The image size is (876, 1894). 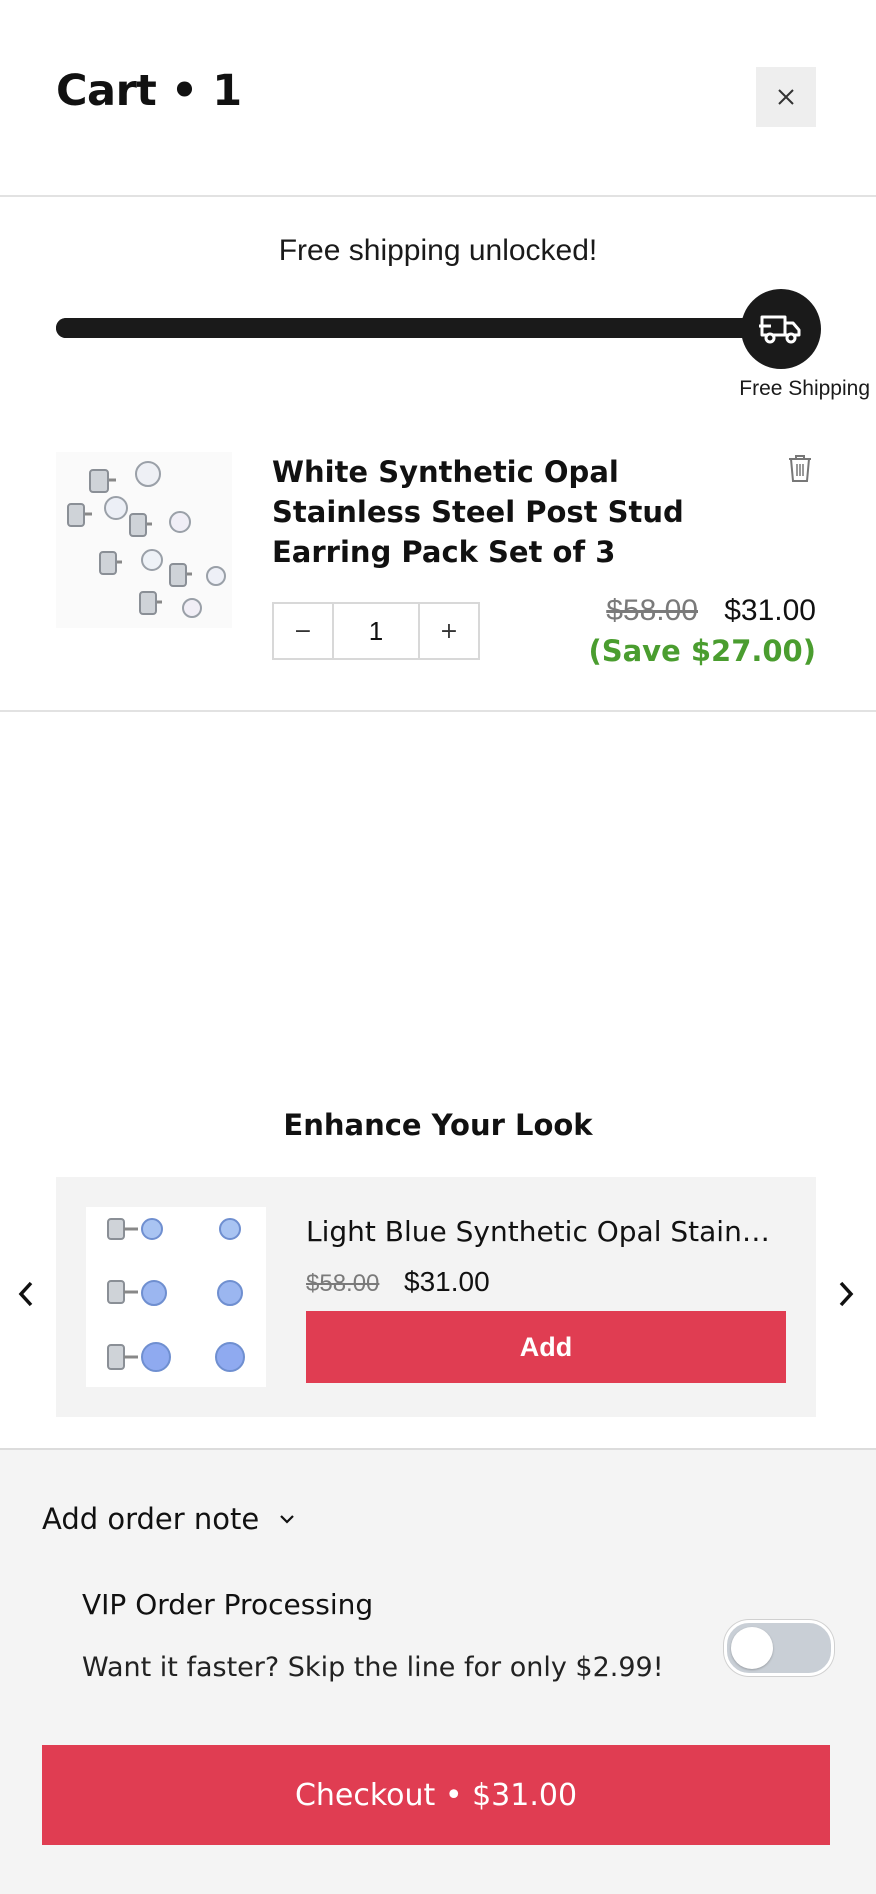 I want to click on chevron-left-icon, so click(x=25, y=1294).